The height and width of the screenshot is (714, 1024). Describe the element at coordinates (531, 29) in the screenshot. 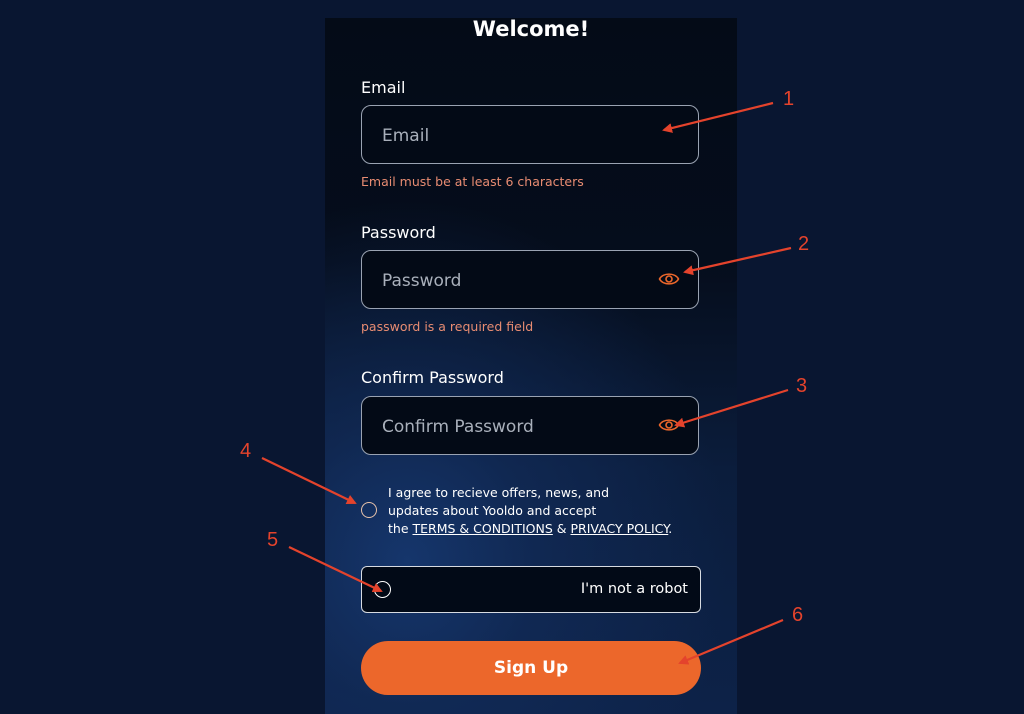

I see `page-title: Welcome!` at that location.